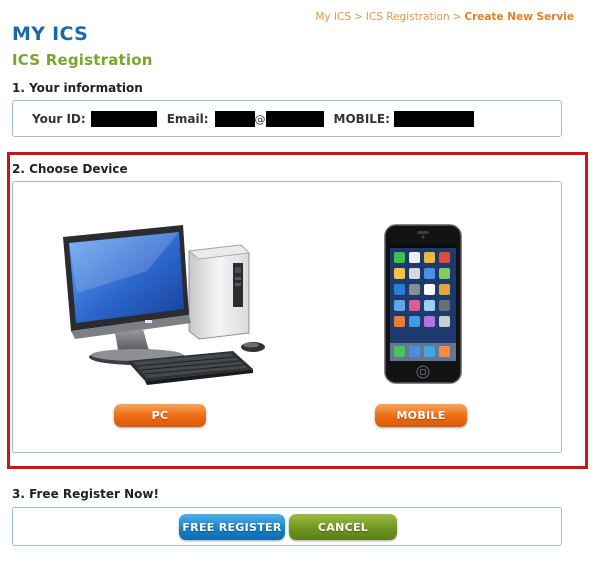  I want to click on page-title: MY ICS, so click(50, 34).